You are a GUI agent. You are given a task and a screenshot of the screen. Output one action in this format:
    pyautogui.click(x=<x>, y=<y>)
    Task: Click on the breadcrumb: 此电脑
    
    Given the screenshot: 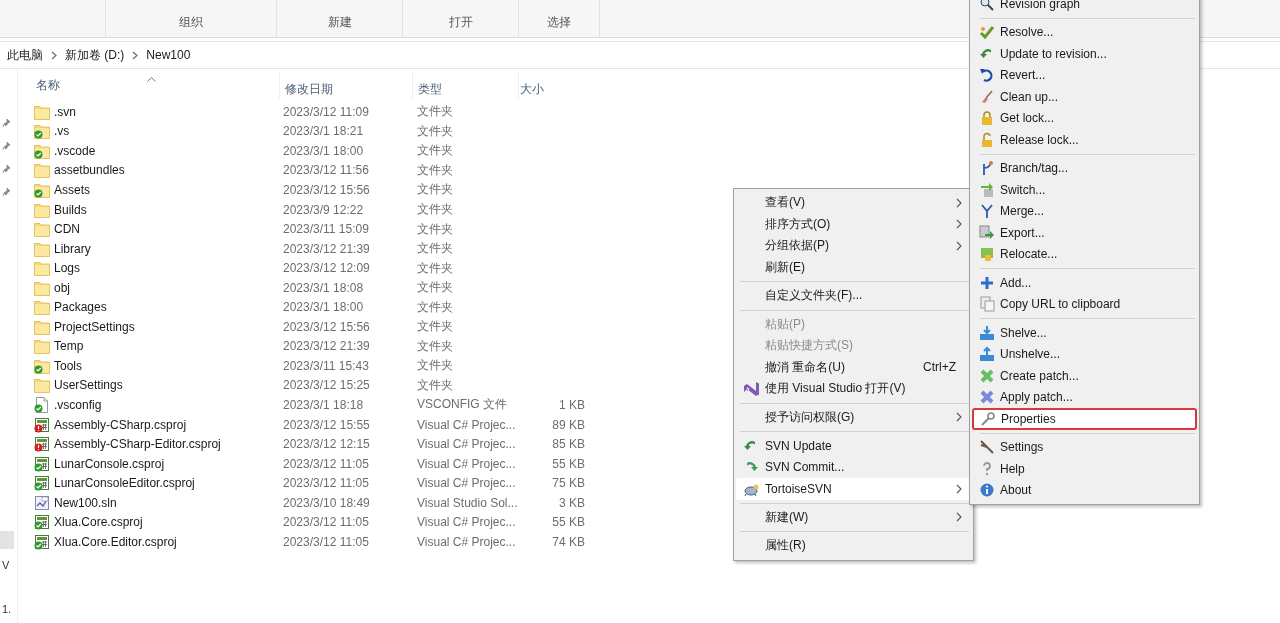 What is the action you would take?
    pyautogui.click(x=25, y=55)
    